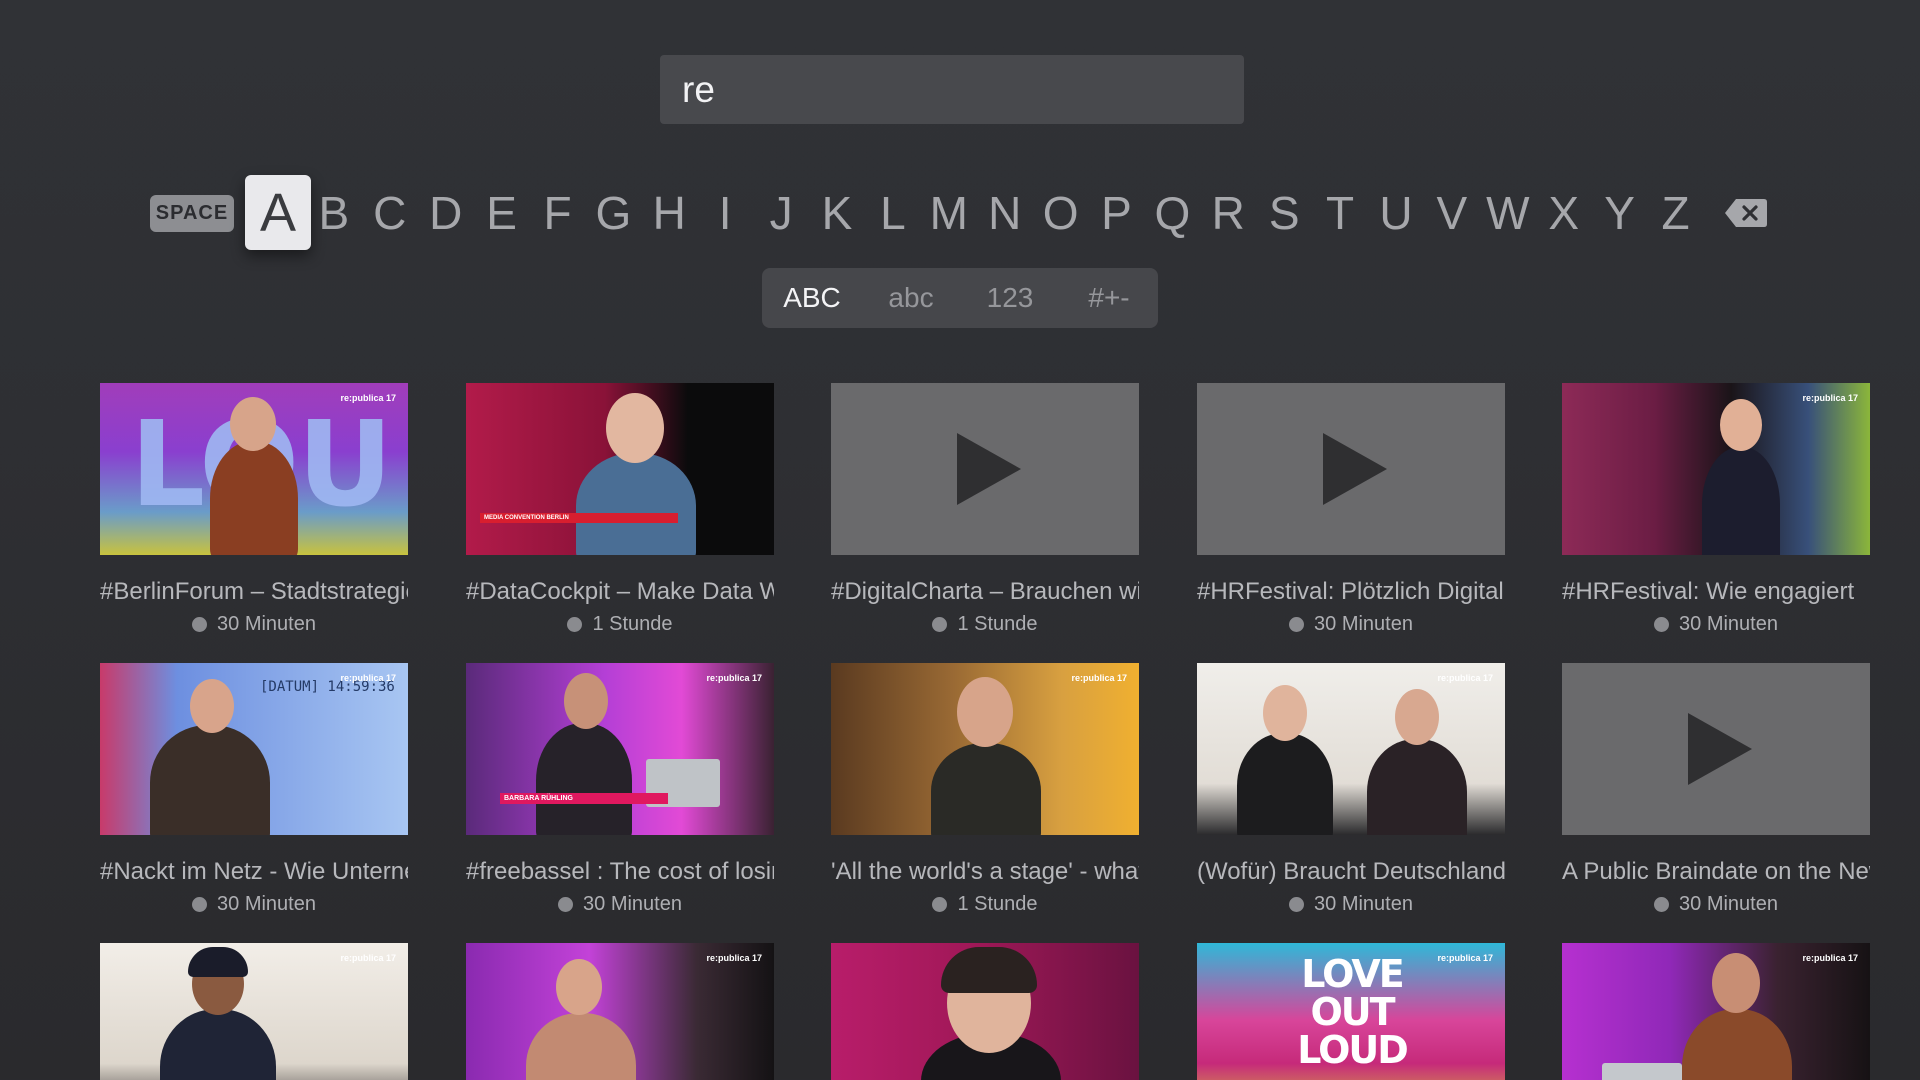 The width and height of the screenshot is (1920, 1080). I want to click on key-p: P, so click(1117, 212).